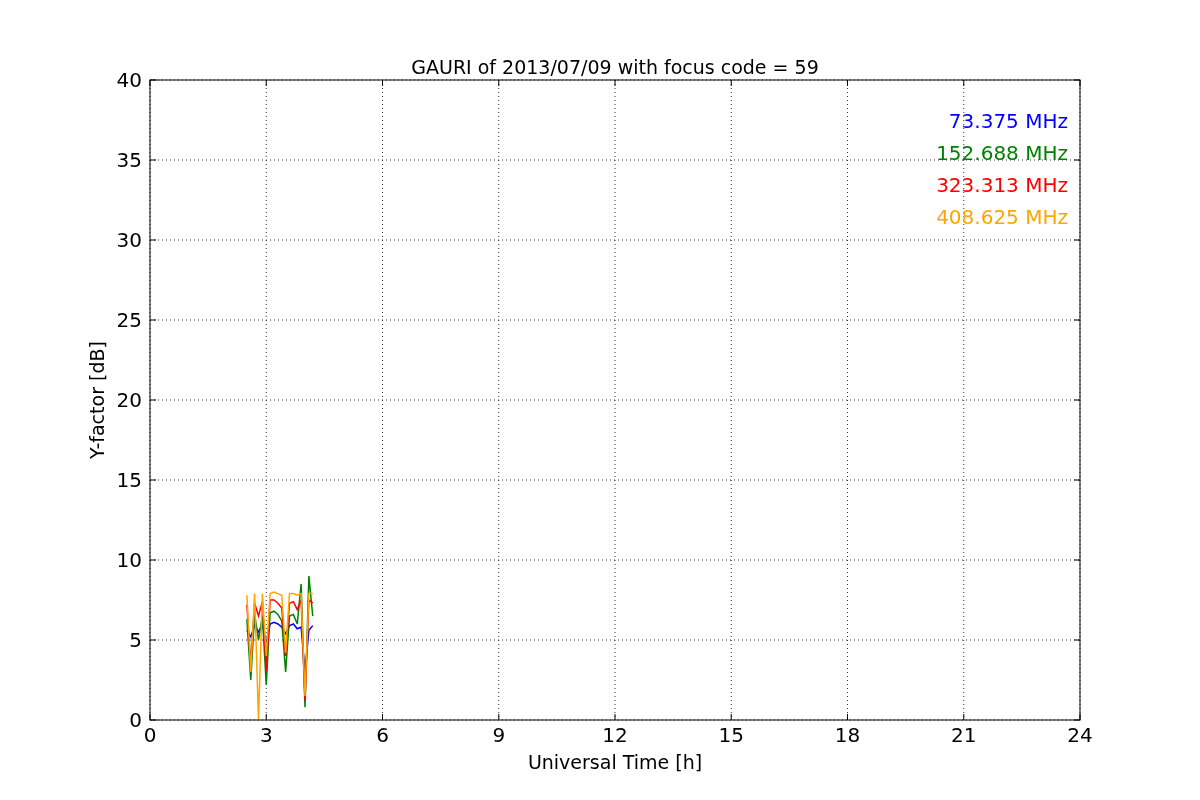  I want to click on x-tick-label: 3, so click(266, 735).